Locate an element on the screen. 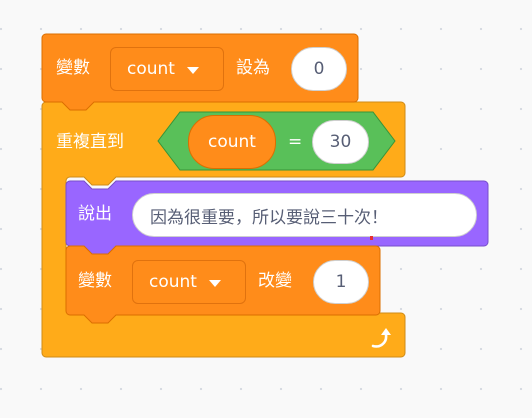 This screenshot has width=532, height=418. variable-dropdown: count is located at coordinates (167, 69).